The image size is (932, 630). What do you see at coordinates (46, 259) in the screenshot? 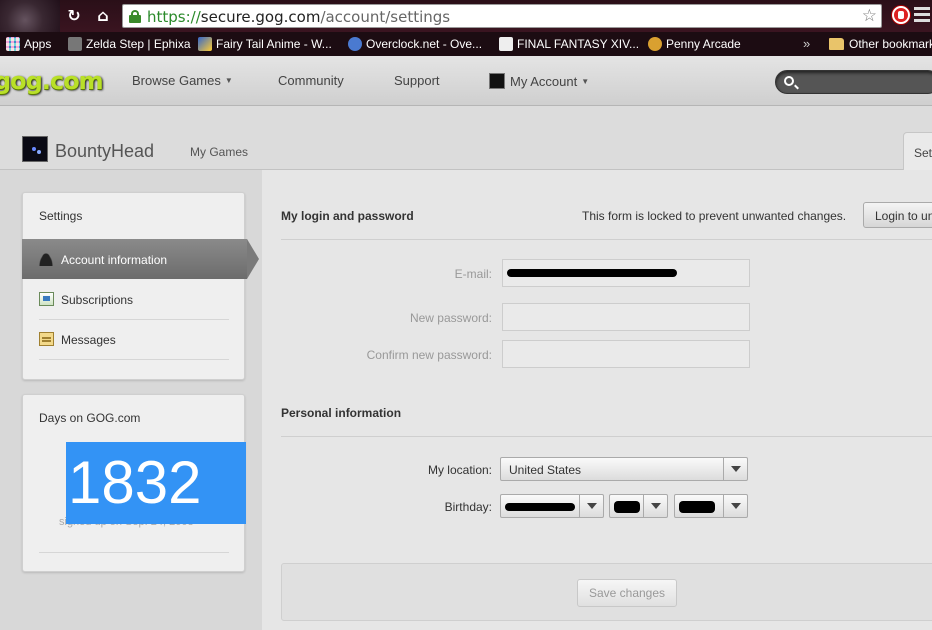
I see `user-icon` at bounding box center [46, 259].